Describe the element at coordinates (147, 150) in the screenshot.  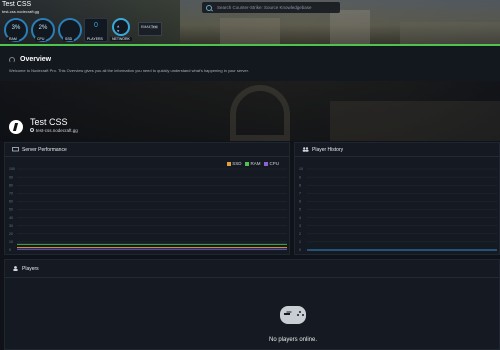
I see `server-performance-header: Server Performance` at that location.